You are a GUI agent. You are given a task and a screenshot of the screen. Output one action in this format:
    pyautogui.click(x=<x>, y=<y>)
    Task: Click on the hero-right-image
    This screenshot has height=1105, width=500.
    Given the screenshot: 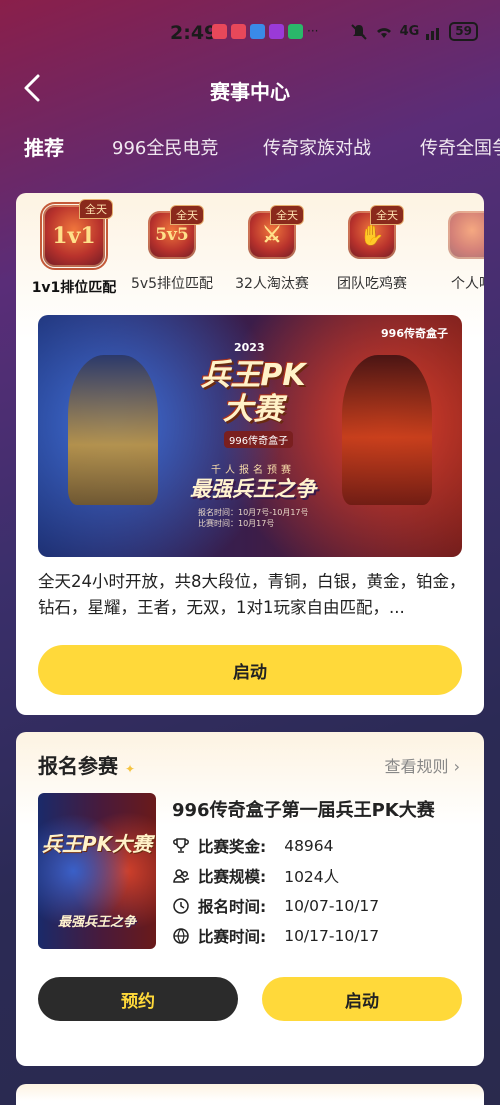 What is the action you would take?
    pyautogui.click(x=387, y=430)
    